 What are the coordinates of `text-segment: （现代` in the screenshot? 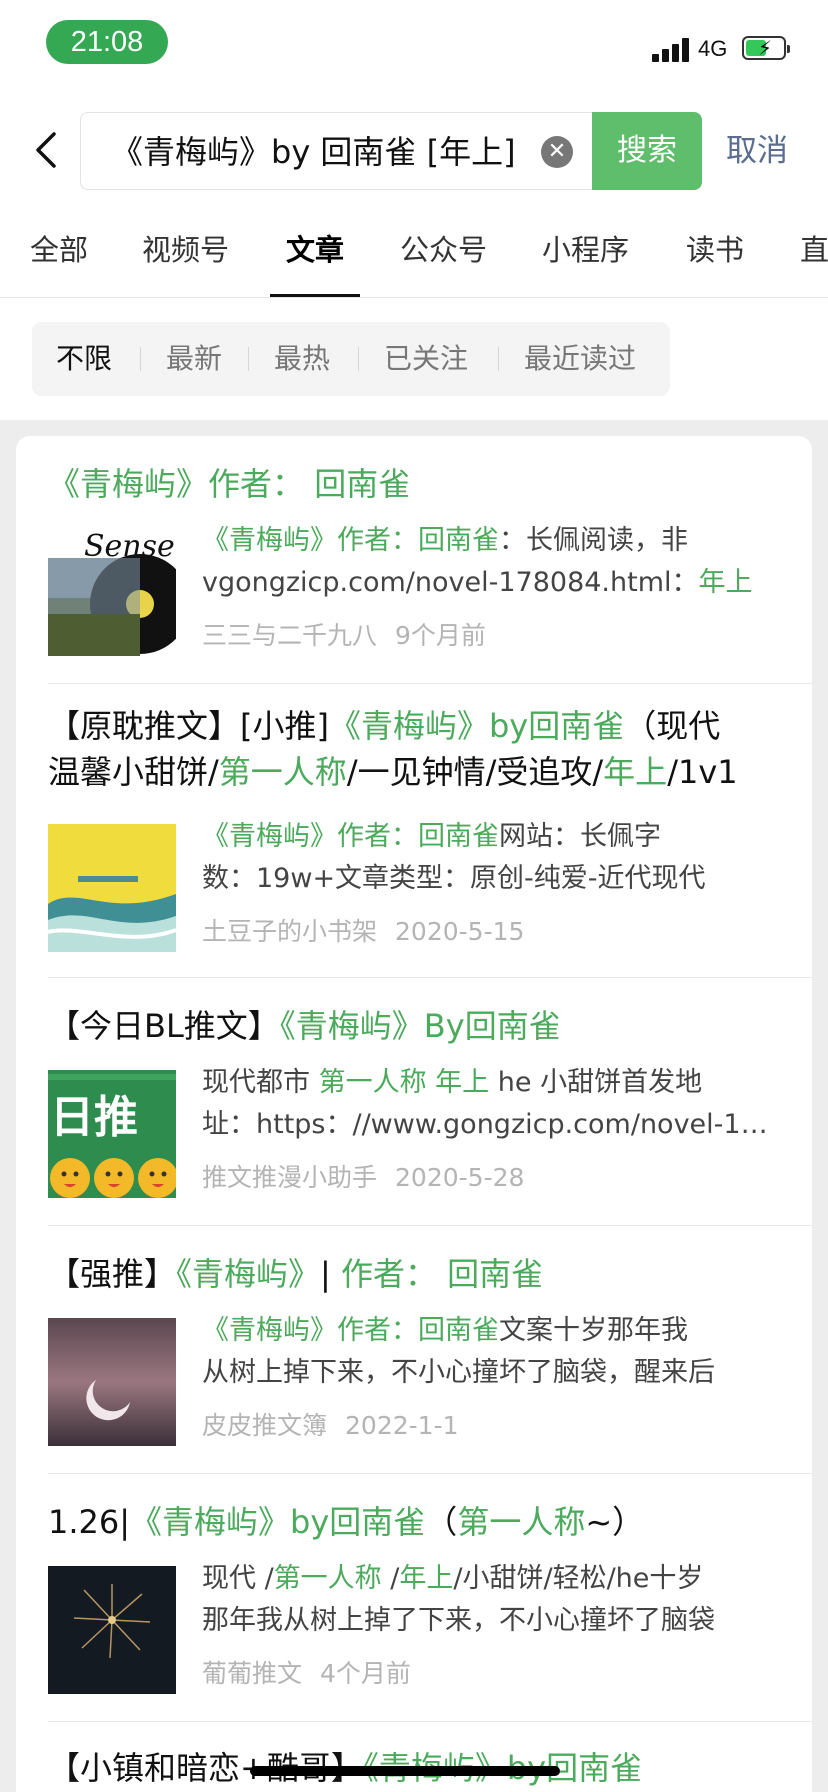 It's located at (672, 726).